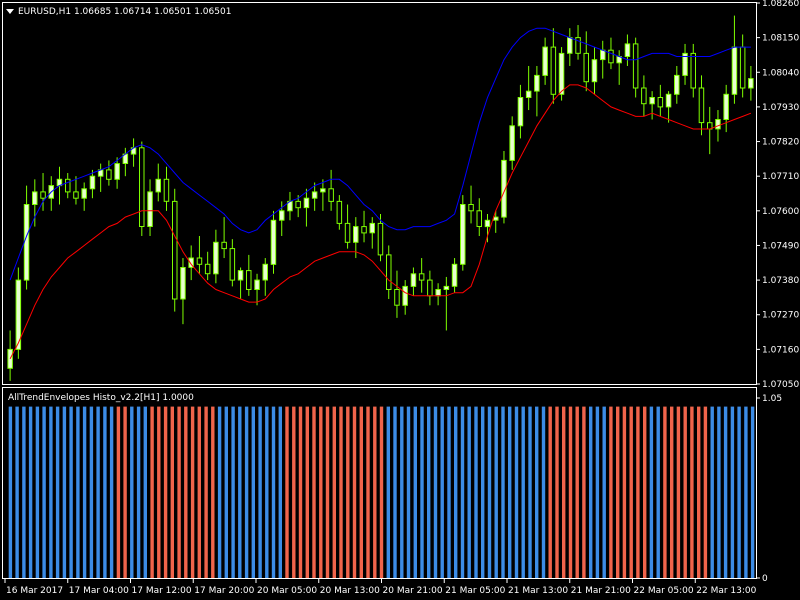 This screenshot has width=800, height=600. Describe the element at coordinates (99, 591) in the screenshot. I see `time-tick-label: 17 Mar 04:00` at that location.